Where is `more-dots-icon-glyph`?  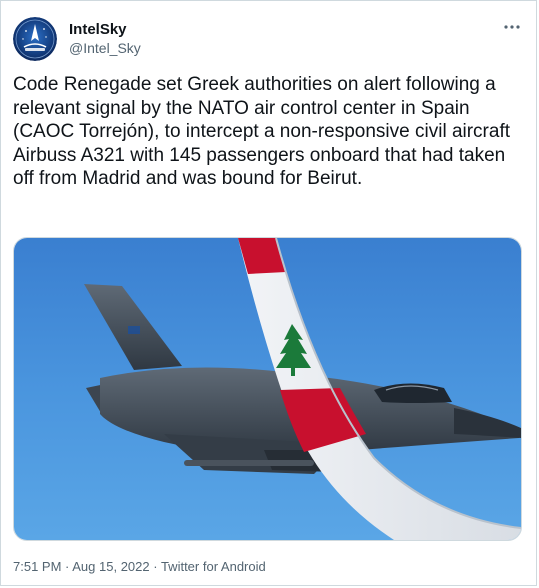
more-dots-icon-glyph is located at coordinates (512, 27).